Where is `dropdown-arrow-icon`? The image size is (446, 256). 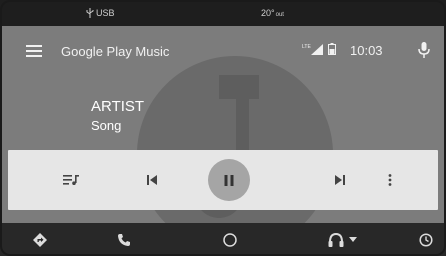
dropdown-arrow-icon is located at coordinates (352, 239).